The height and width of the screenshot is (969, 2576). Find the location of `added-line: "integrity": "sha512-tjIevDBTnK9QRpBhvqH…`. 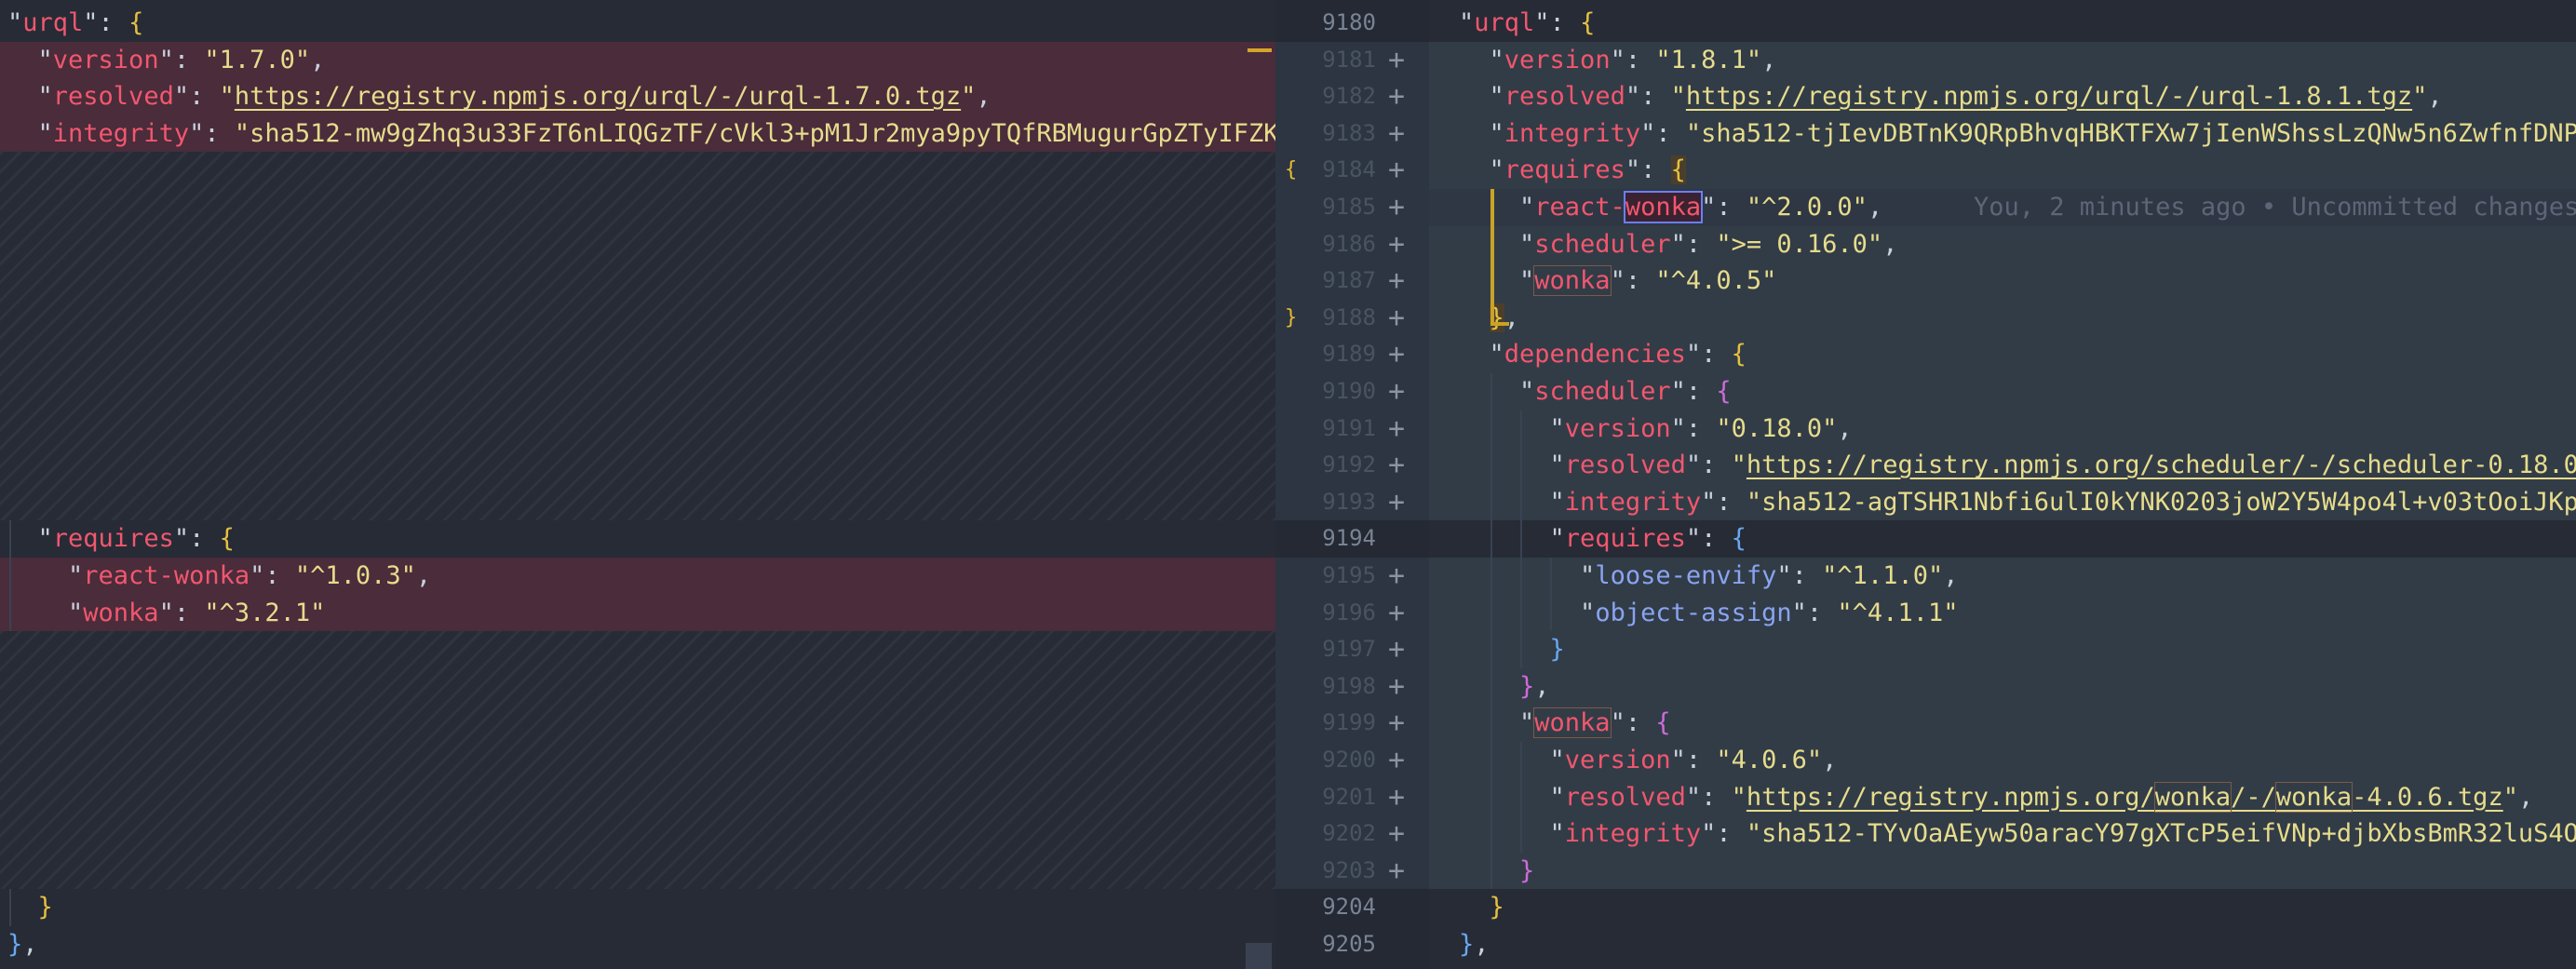

added-line: "integrity": "sha512-tjIevDBTnK9QRpBhvqH… is located at coordinates (2002, 133).